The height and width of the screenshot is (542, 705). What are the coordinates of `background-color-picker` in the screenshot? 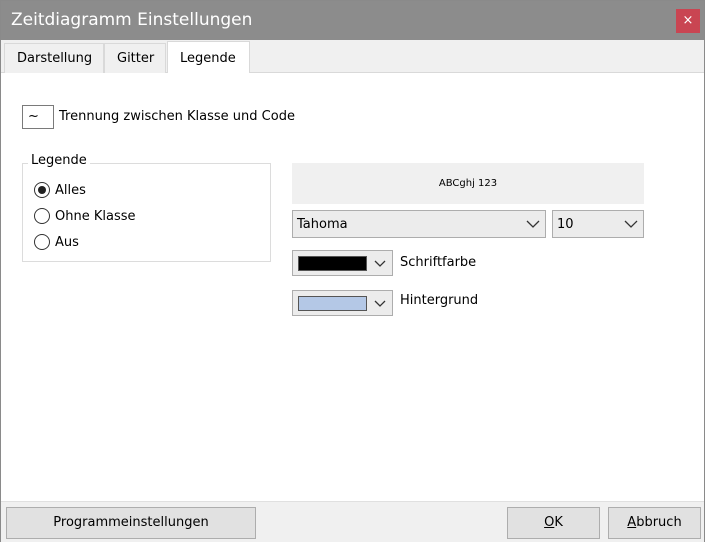 It's located at (342, 303).